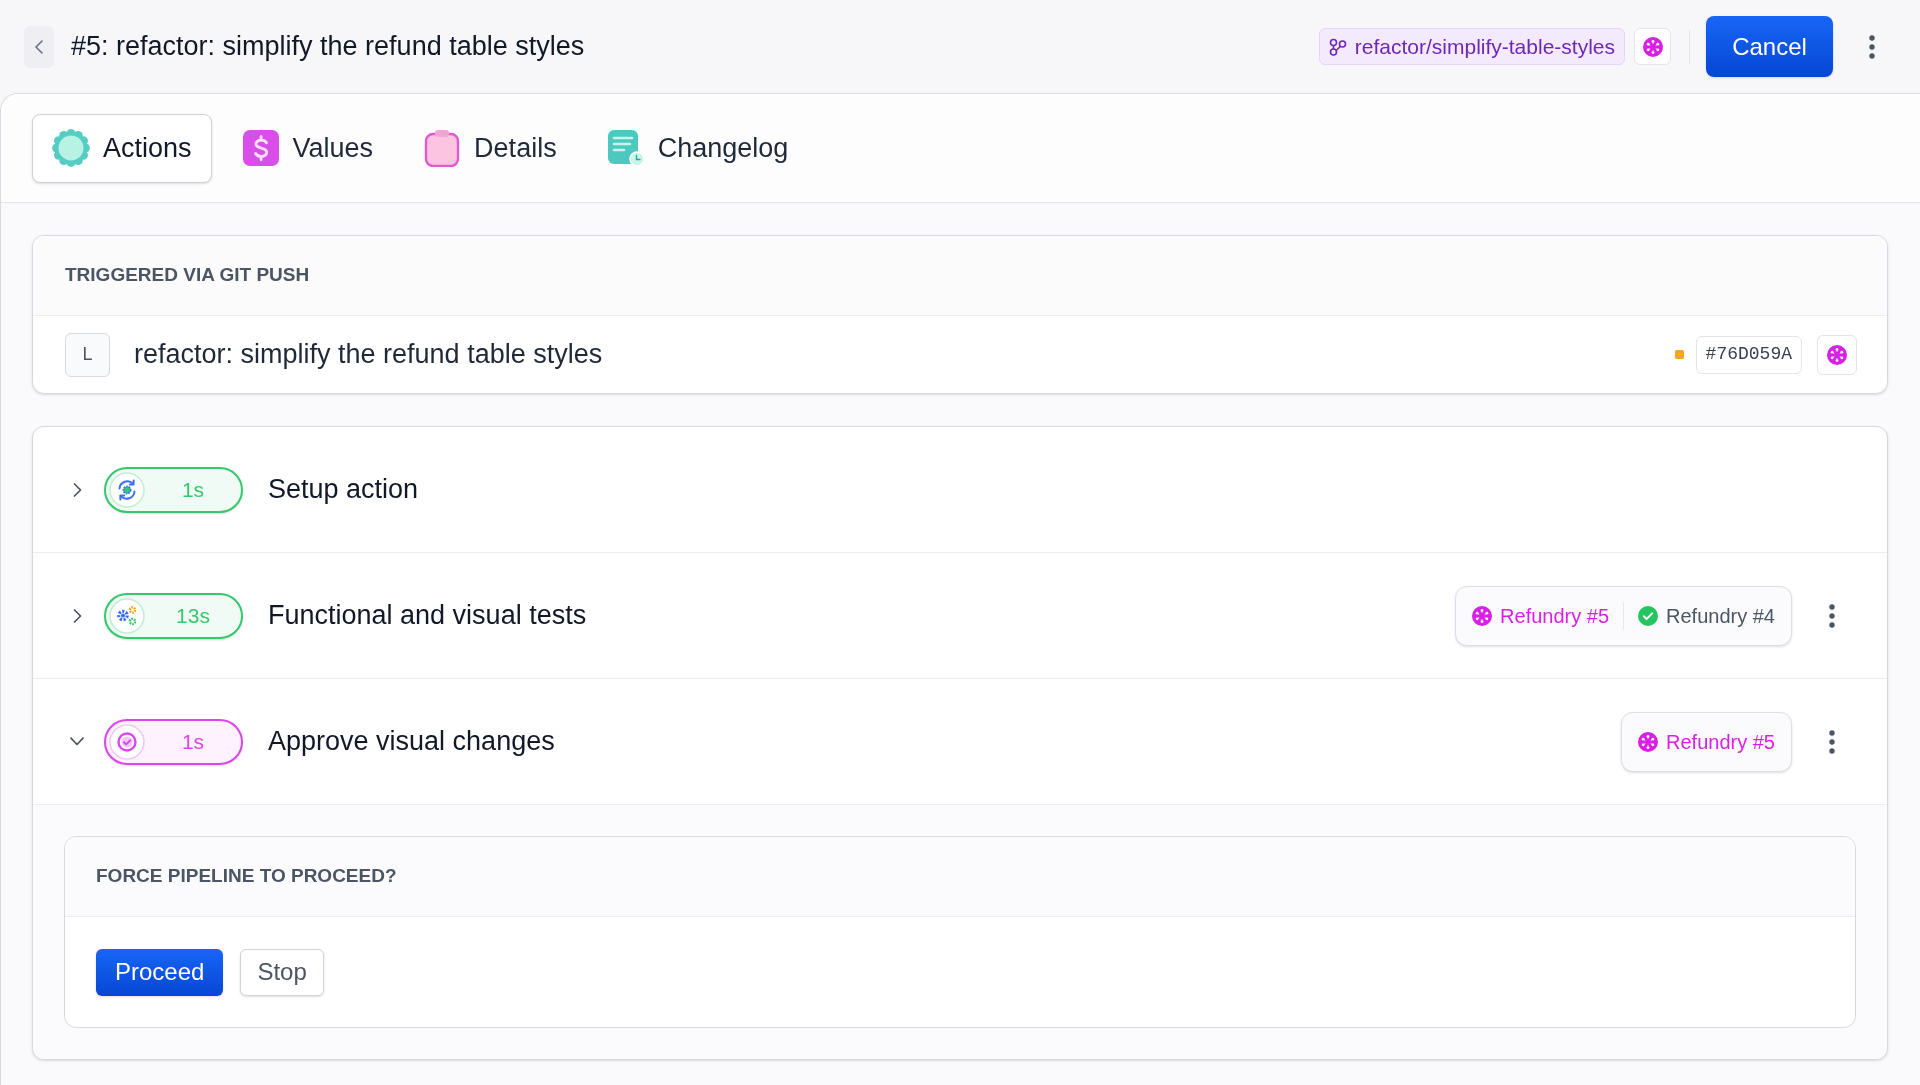 The height and width of the screenshot is (1085, 1920). Describe the element at coordinates (1706, 615) in the screenshot. I see `run-link: Refundry #4` at that location.